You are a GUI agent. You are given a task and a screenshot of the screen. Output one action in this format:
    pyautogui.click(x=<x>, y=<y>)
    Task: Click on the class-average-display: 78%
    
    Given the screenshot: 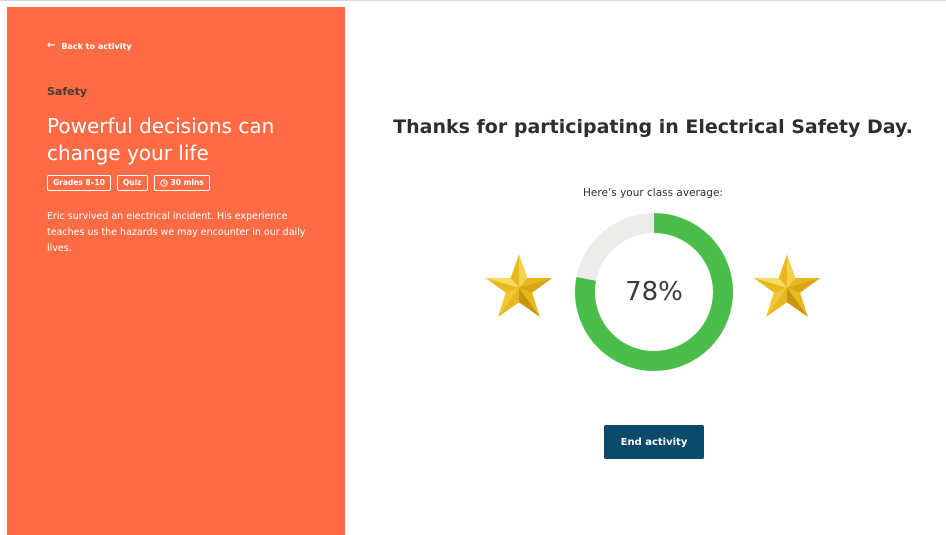 What is the action you would take?
    pyautogui.click(x=654, y=292)
    